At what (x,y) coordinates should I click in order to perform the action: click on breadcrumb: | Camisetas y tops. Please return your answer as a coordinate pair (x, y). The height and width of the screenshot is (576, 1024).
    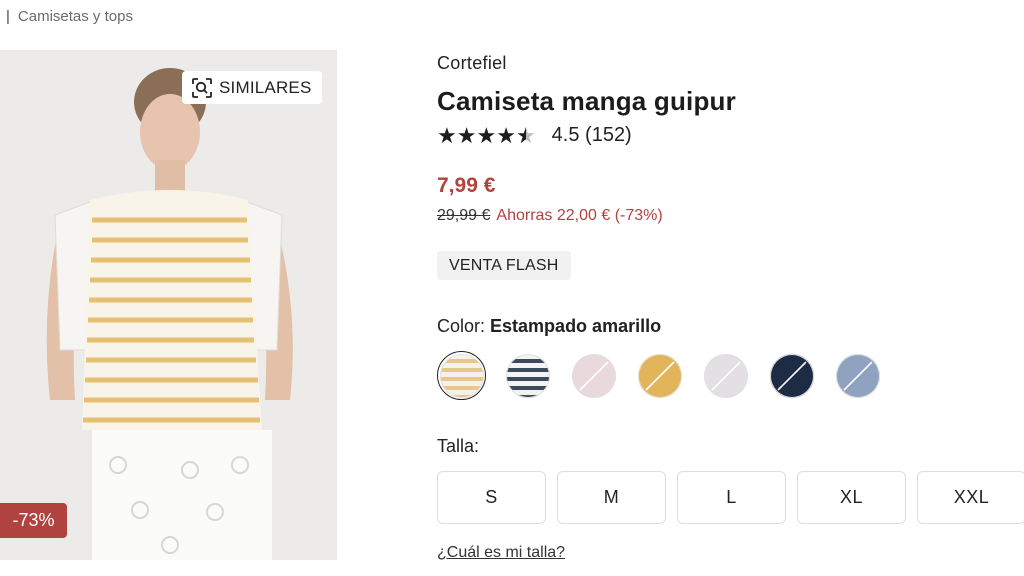
    Looking at the image, I should click on (69, 16).